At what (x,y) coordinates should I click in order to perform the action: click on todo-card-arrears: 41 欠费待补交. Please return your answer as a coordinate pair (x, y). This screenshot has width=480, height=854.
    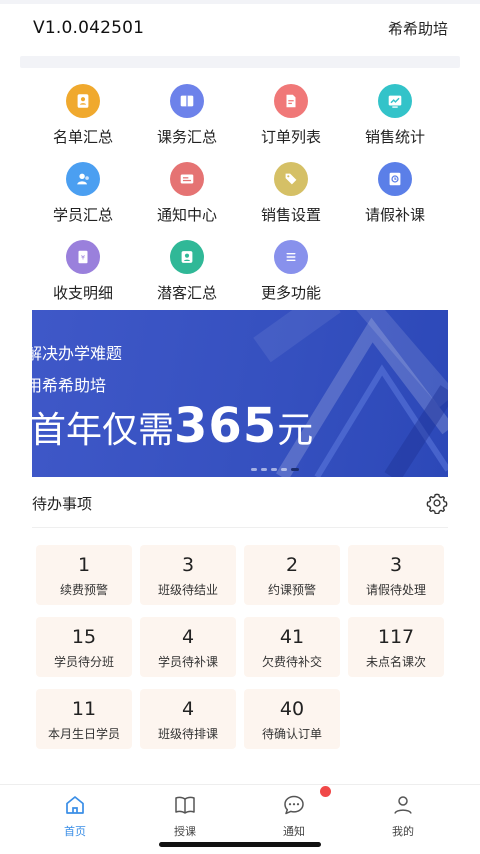
    Looking at the image, I should click on (292, 647).